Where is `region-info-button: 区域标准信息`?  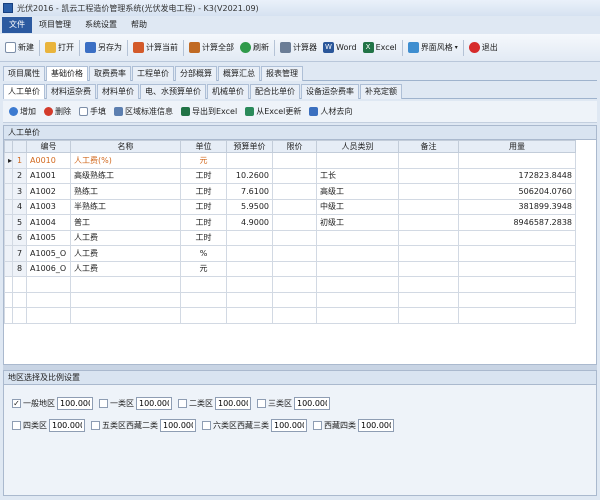 region-info-button: 区域标准信息 is located at coordinates (143, 112).